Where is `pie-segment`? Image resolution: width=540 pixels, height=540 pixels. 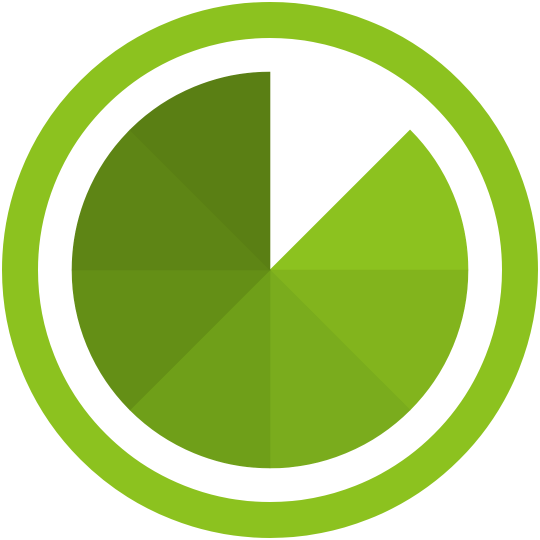
pie-segment is located at coordinates (369, 200).